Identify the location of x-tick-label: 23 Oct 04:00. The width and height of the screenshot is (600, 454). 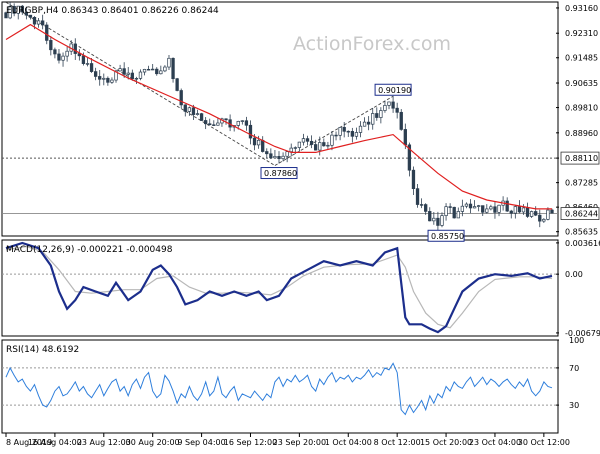
(495, 442).